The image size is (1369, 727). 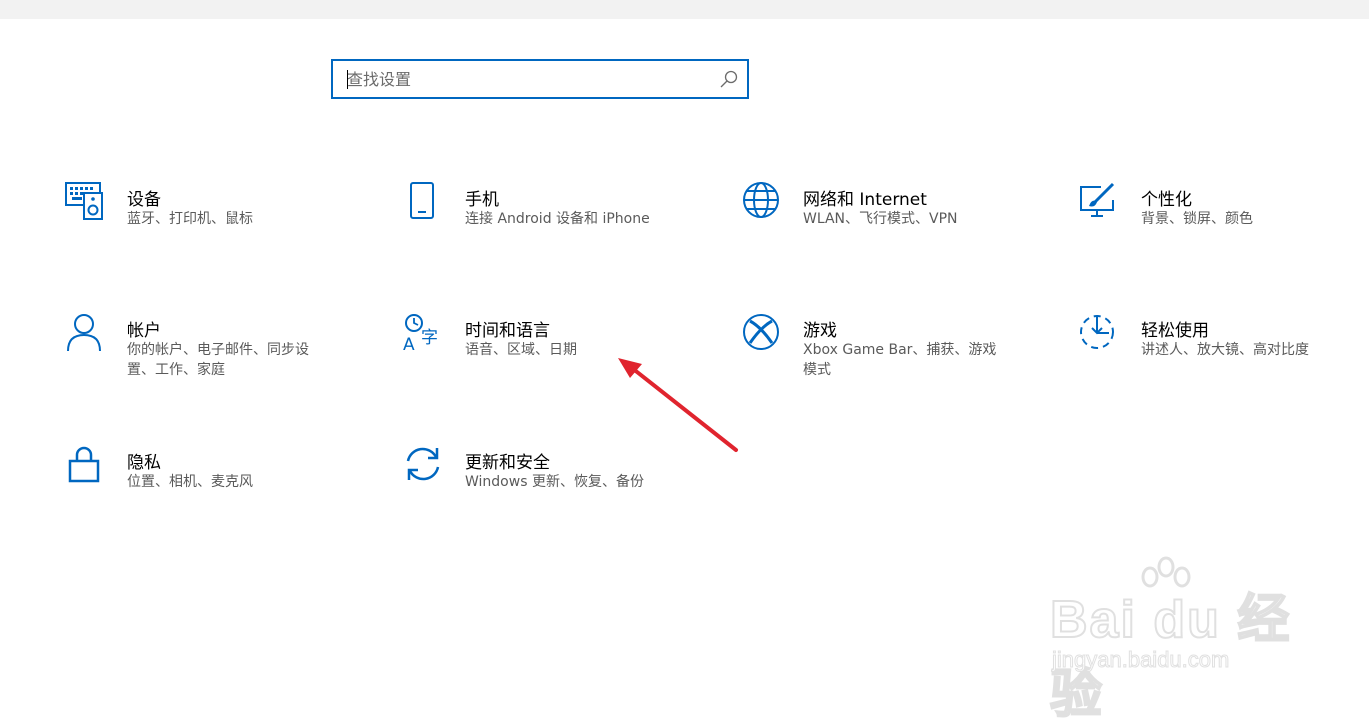 What do you see at coordinates (1097, 332) in the screenshot?
I see `ease-of-access-icon` at bounding box center [1097, 332].